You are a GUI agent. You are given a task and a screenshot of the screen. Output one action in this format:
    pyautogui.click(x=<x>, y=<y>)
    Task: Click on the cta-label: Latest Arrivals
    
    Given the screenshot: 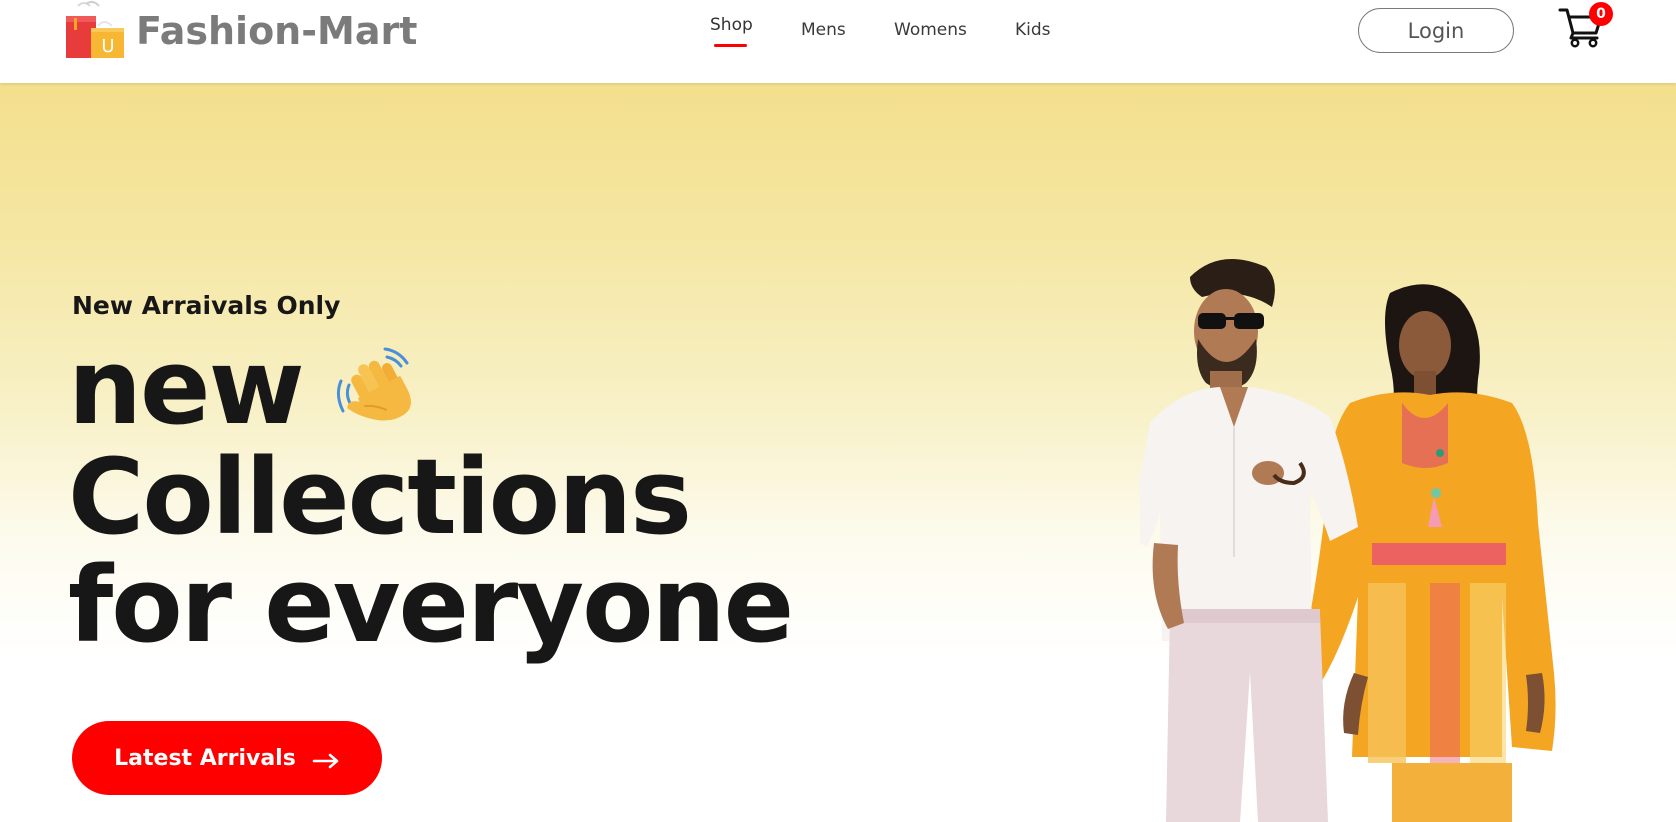 What is the action you would take?
    pyautogui.click(x=205, y=758)
    